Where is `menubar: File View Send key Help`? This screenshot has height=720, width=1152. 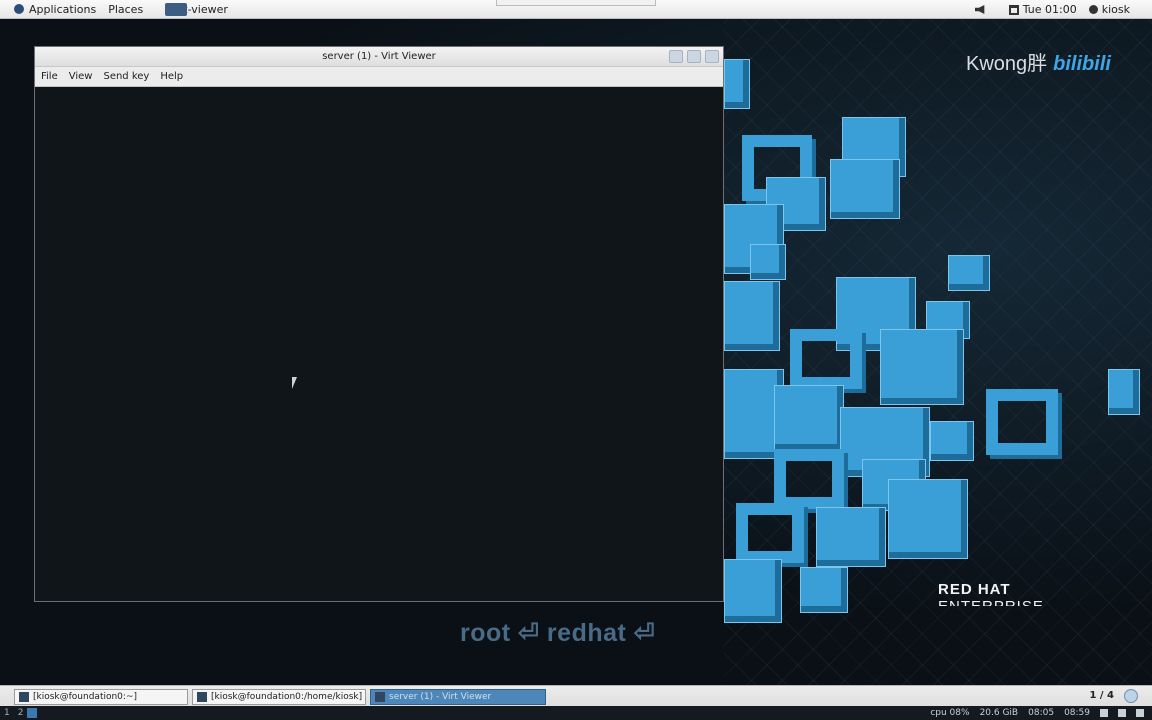
menubar: File View Send key Help is located at coordinates (379, 77).